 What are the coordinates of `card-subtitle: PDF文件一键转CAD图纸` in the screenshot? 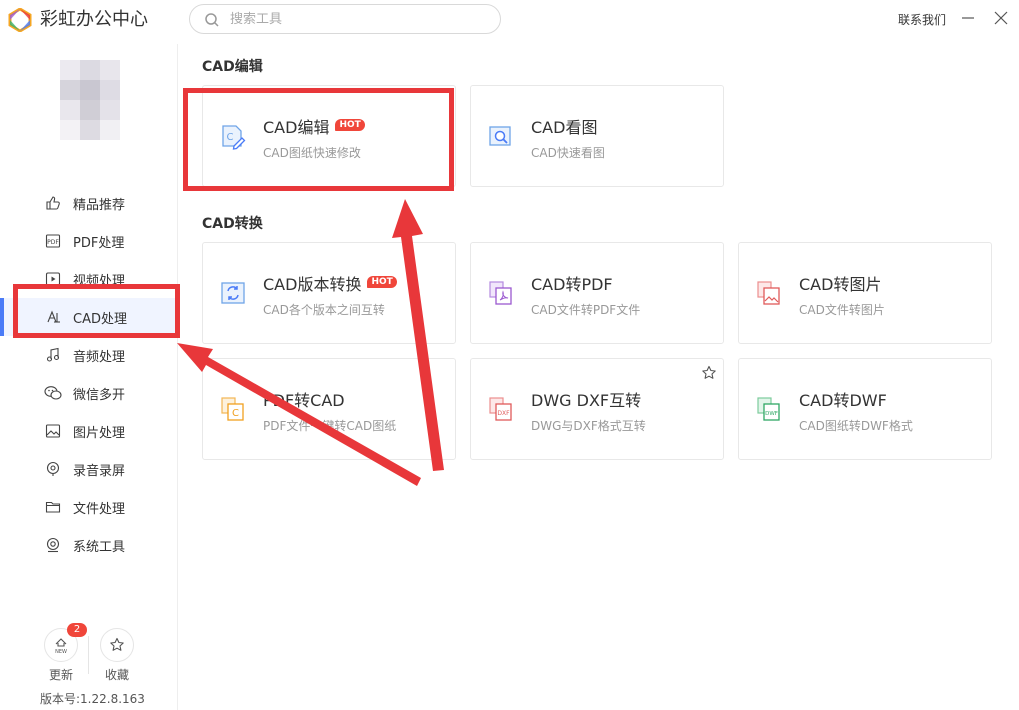 It's located at (330, 426).